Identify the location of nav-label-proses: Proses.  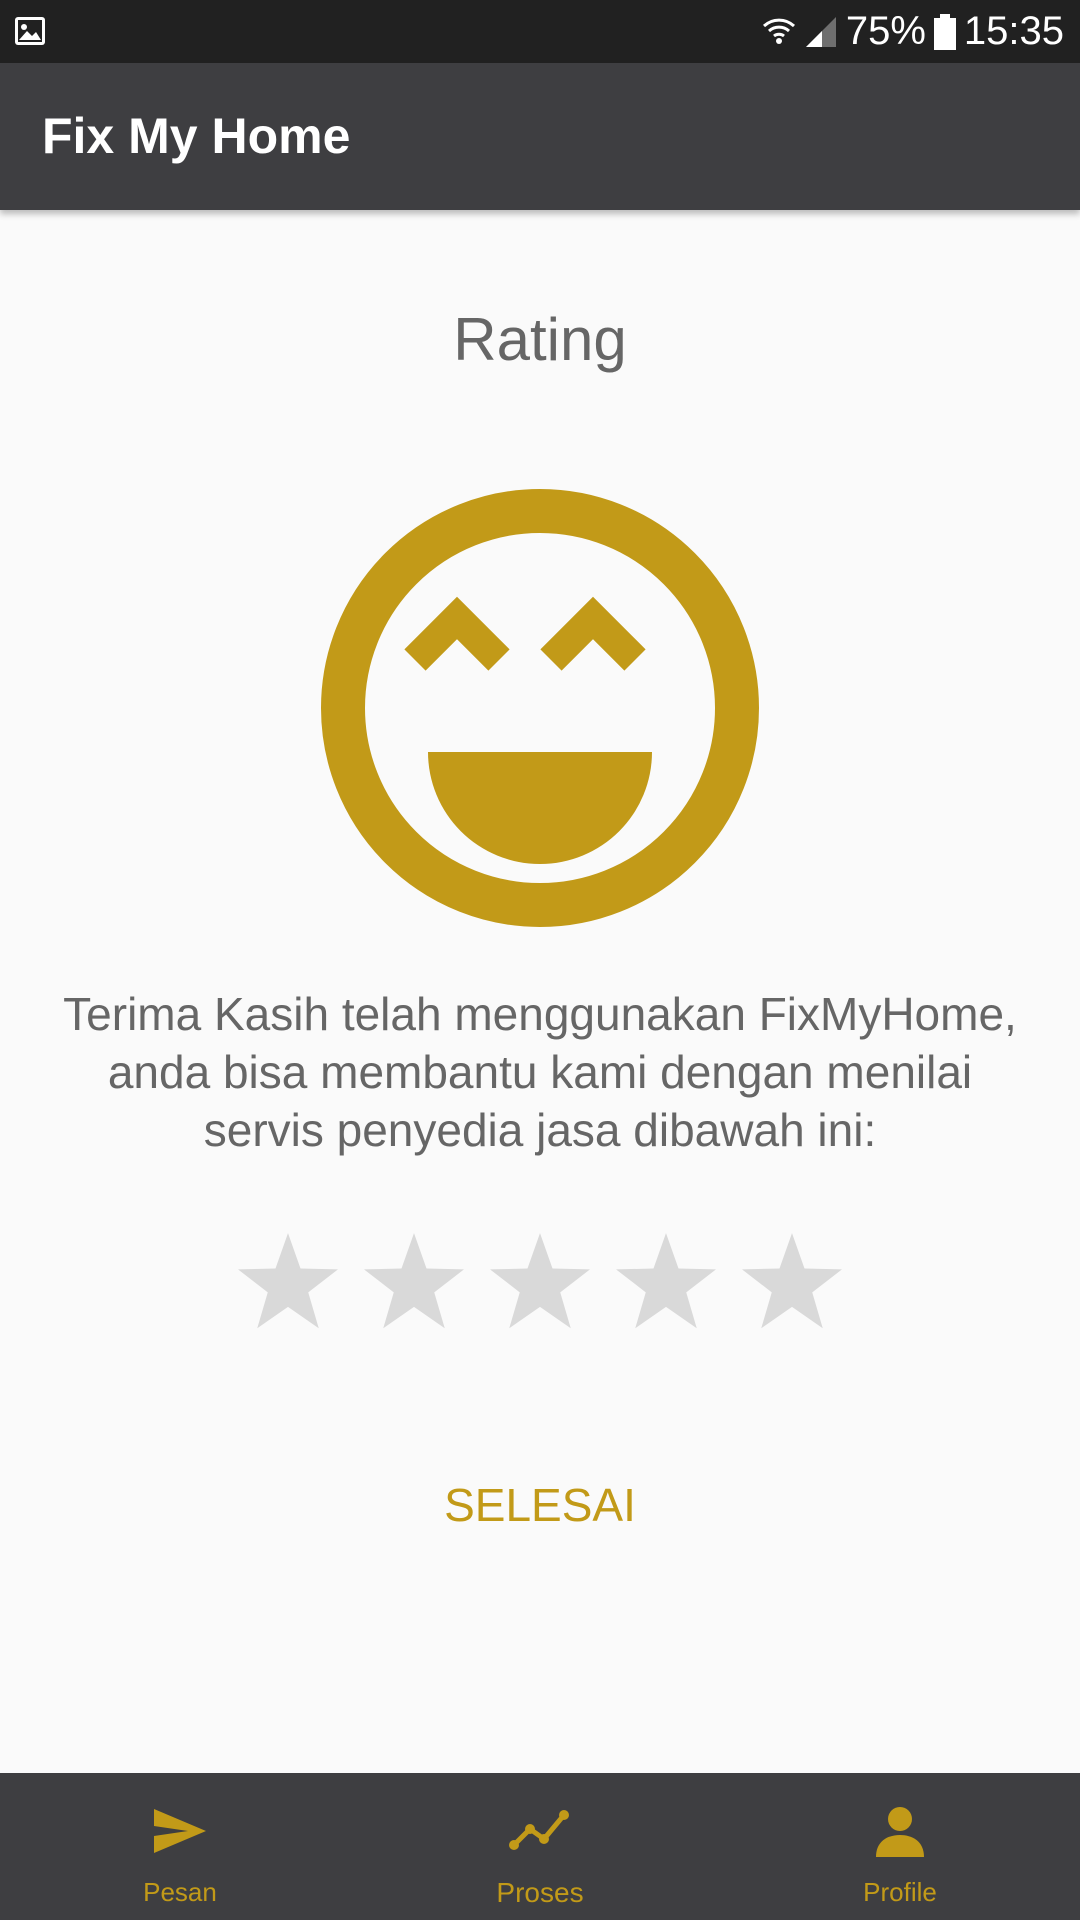
(540, 1892).